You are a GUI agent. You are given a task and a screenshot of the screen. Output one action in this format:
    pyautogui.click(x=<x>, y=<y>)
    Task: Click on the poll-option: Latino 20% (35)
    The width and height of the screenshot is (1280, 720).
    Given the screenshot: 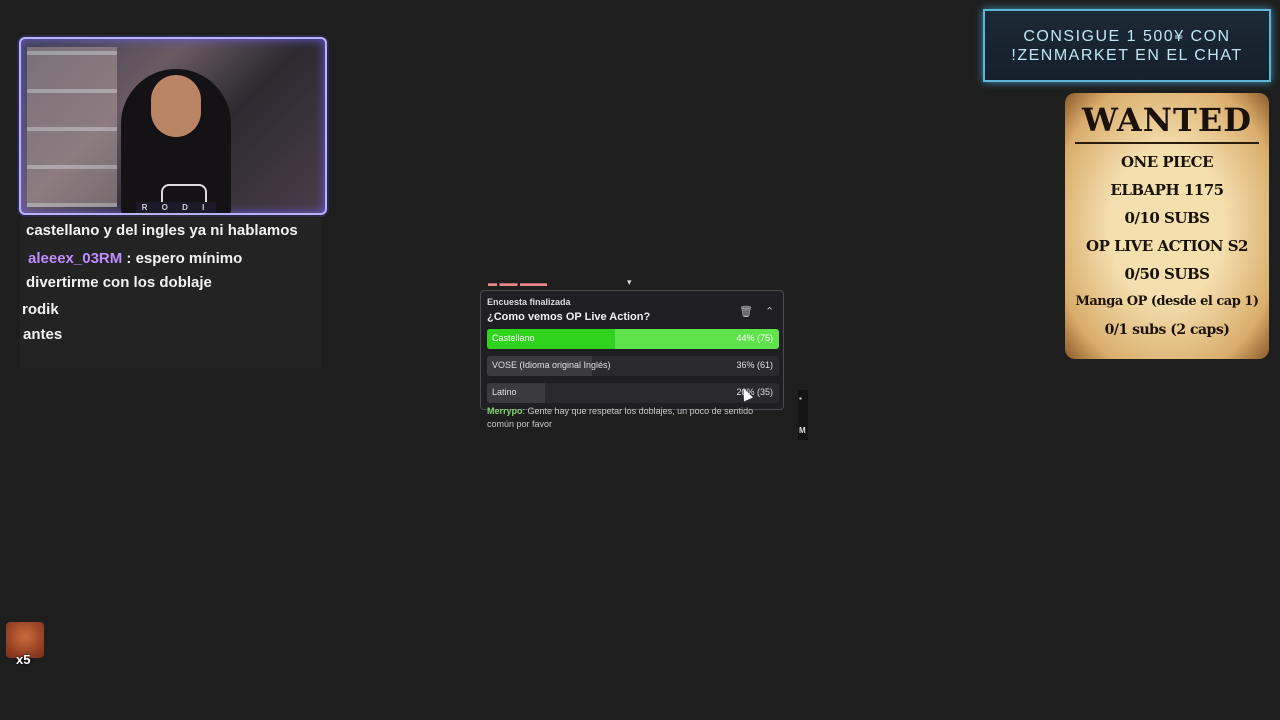 What is the action you would take?
    pyautogui.click(x=633, y=393)
    